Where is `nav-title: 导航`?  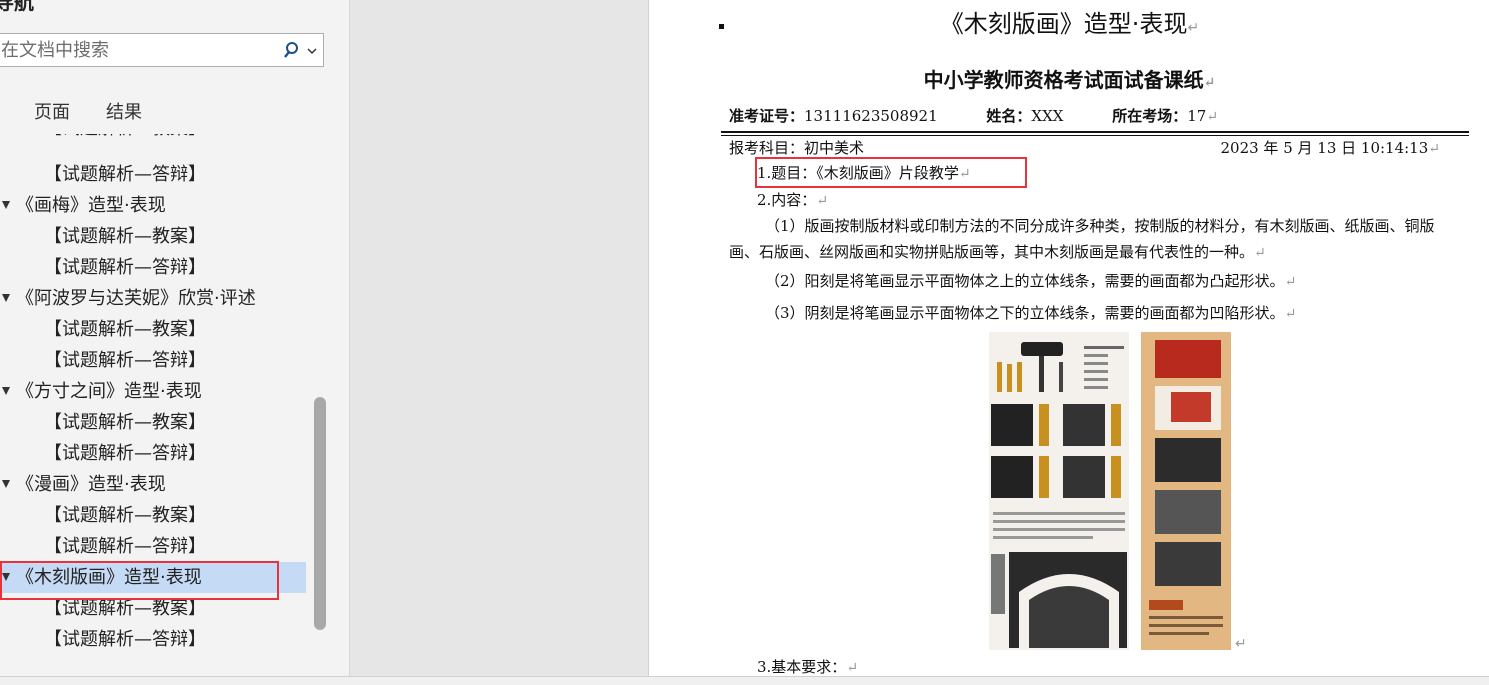
nav-title: 导航 is located at coordinates (17, 7).